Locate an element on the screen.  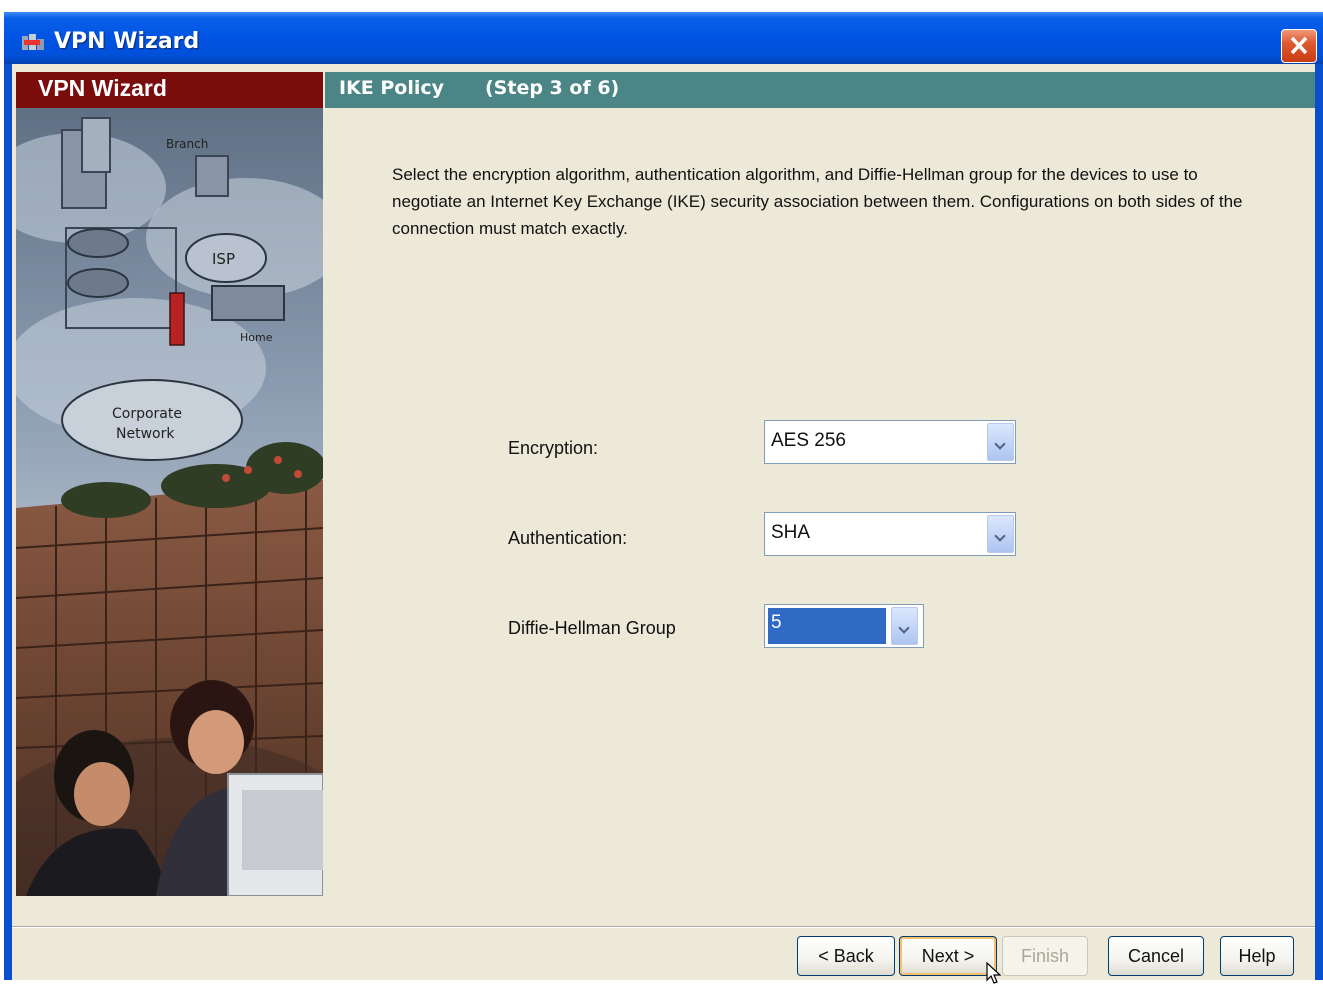
help-button: Help is located at coordinates (1257, 956).